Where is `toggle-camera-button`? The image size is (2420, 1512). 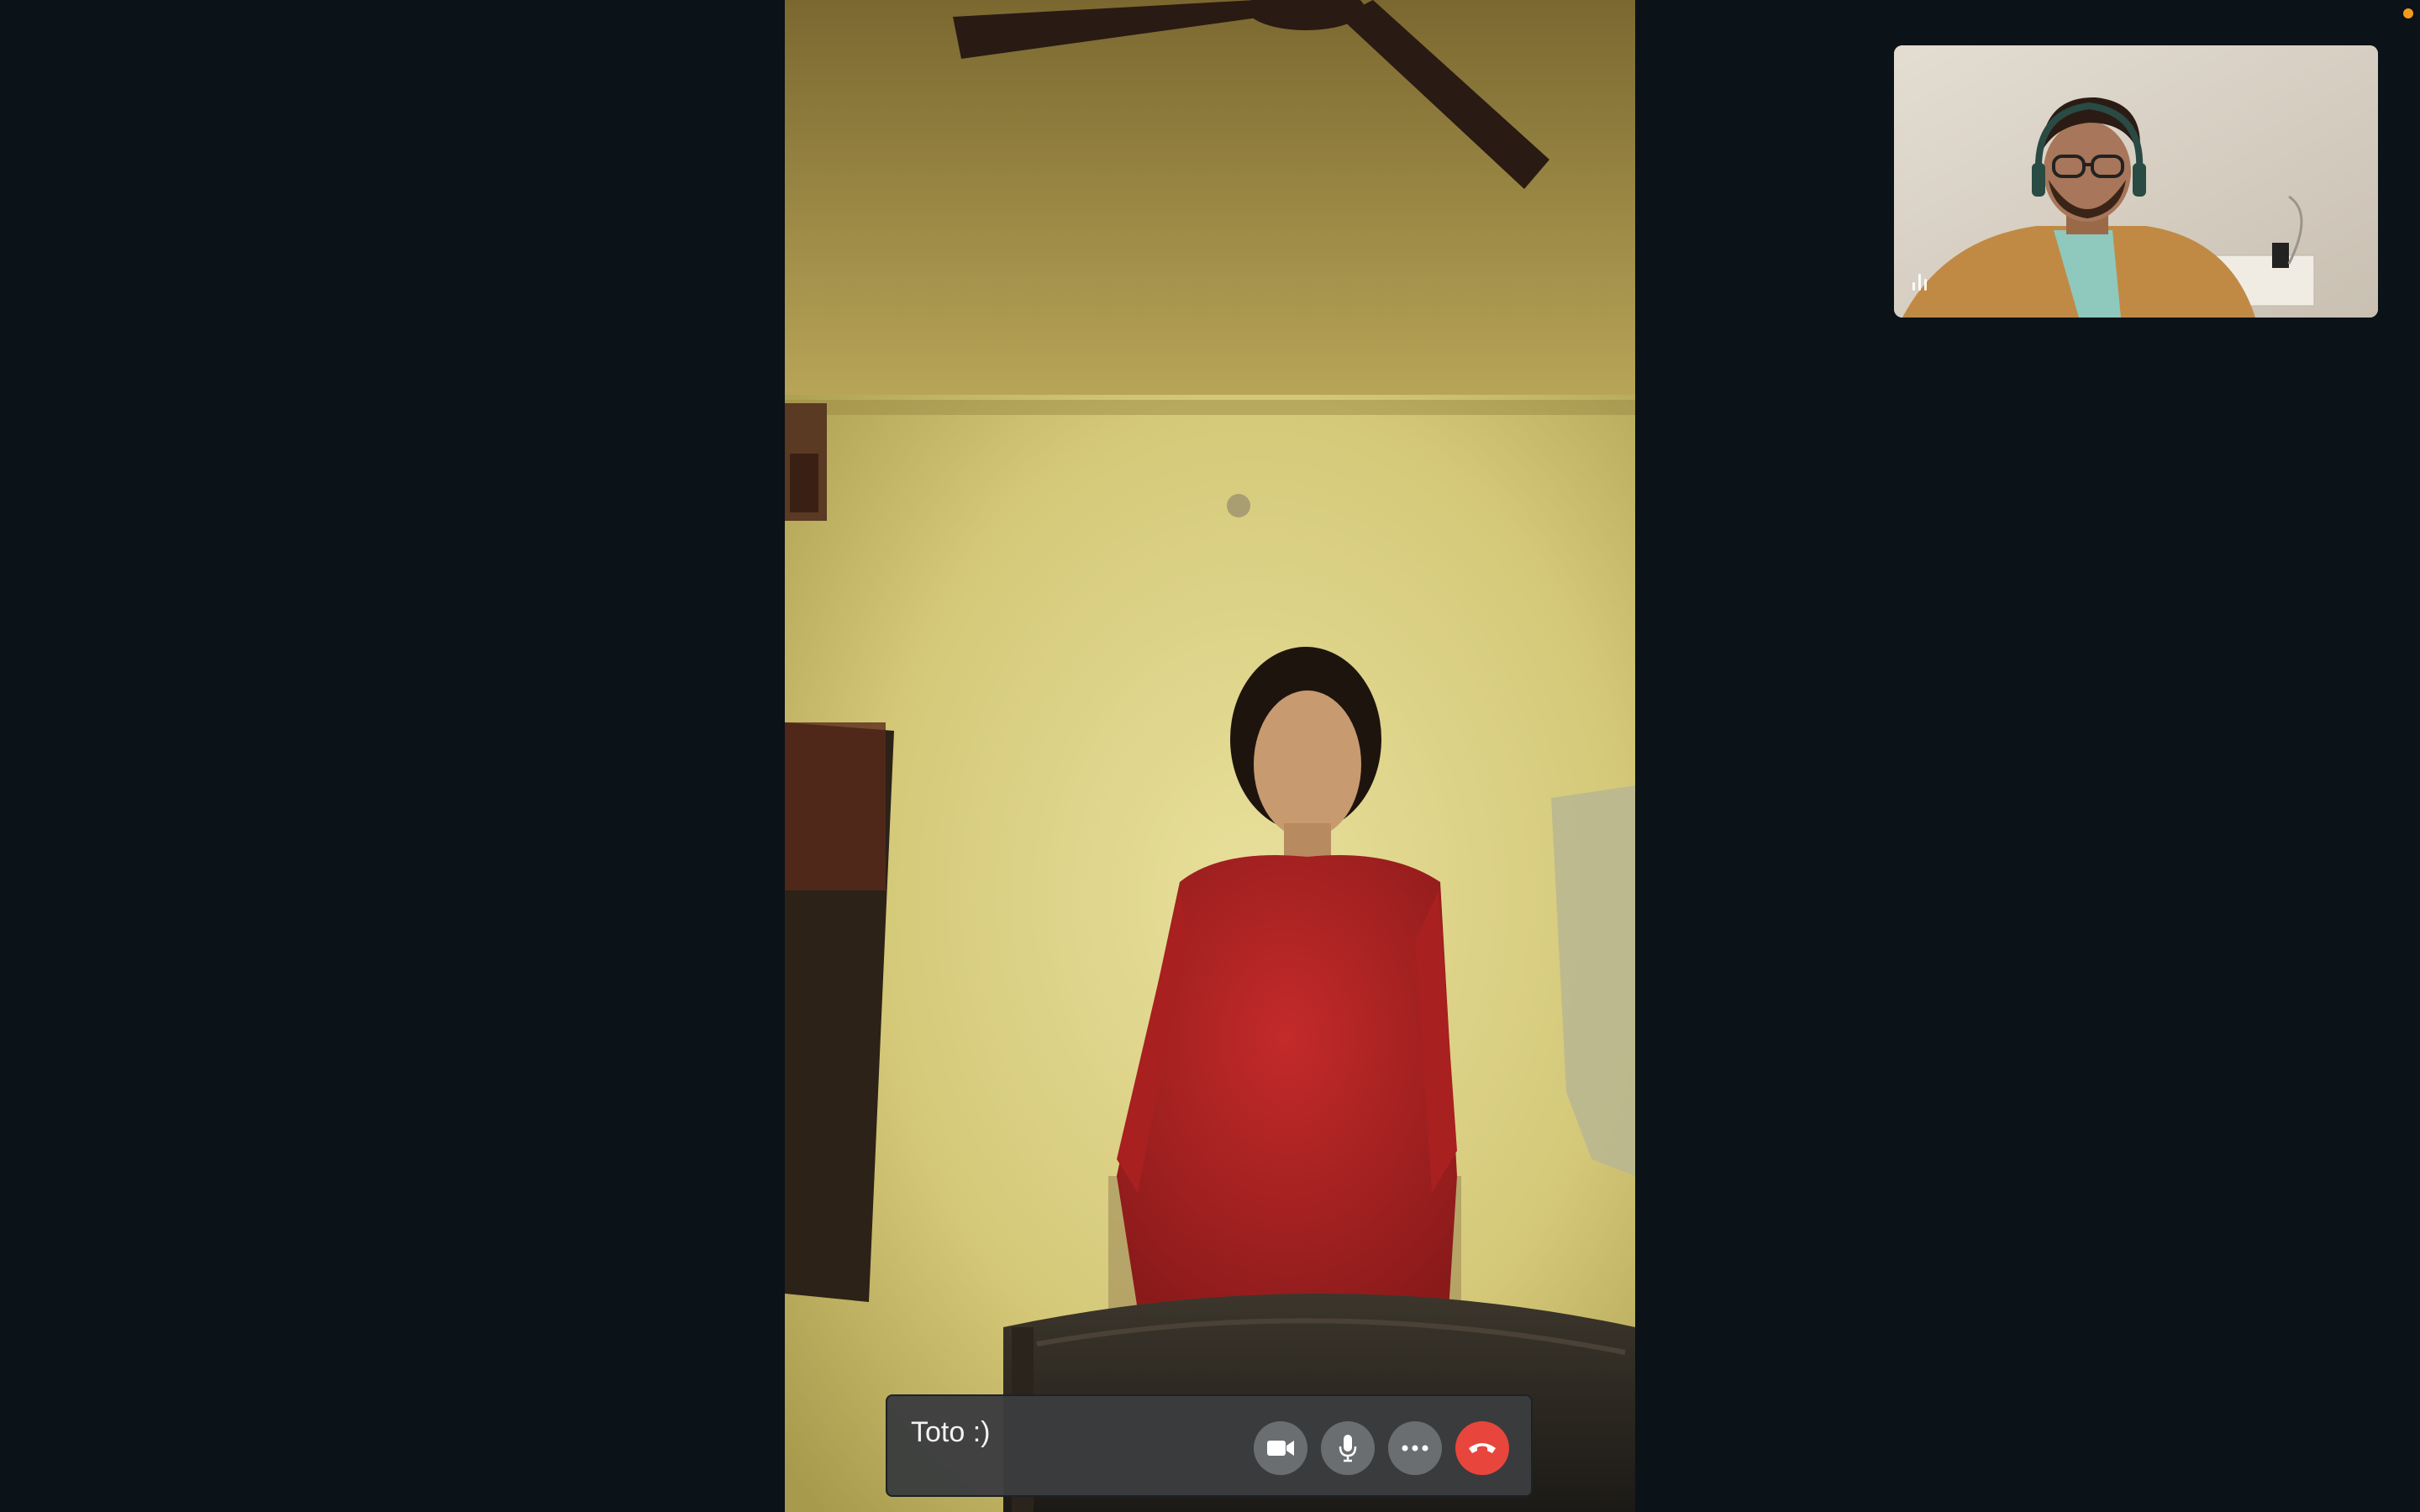 toggle-camera-button is located at coordinates (1281, 1448).